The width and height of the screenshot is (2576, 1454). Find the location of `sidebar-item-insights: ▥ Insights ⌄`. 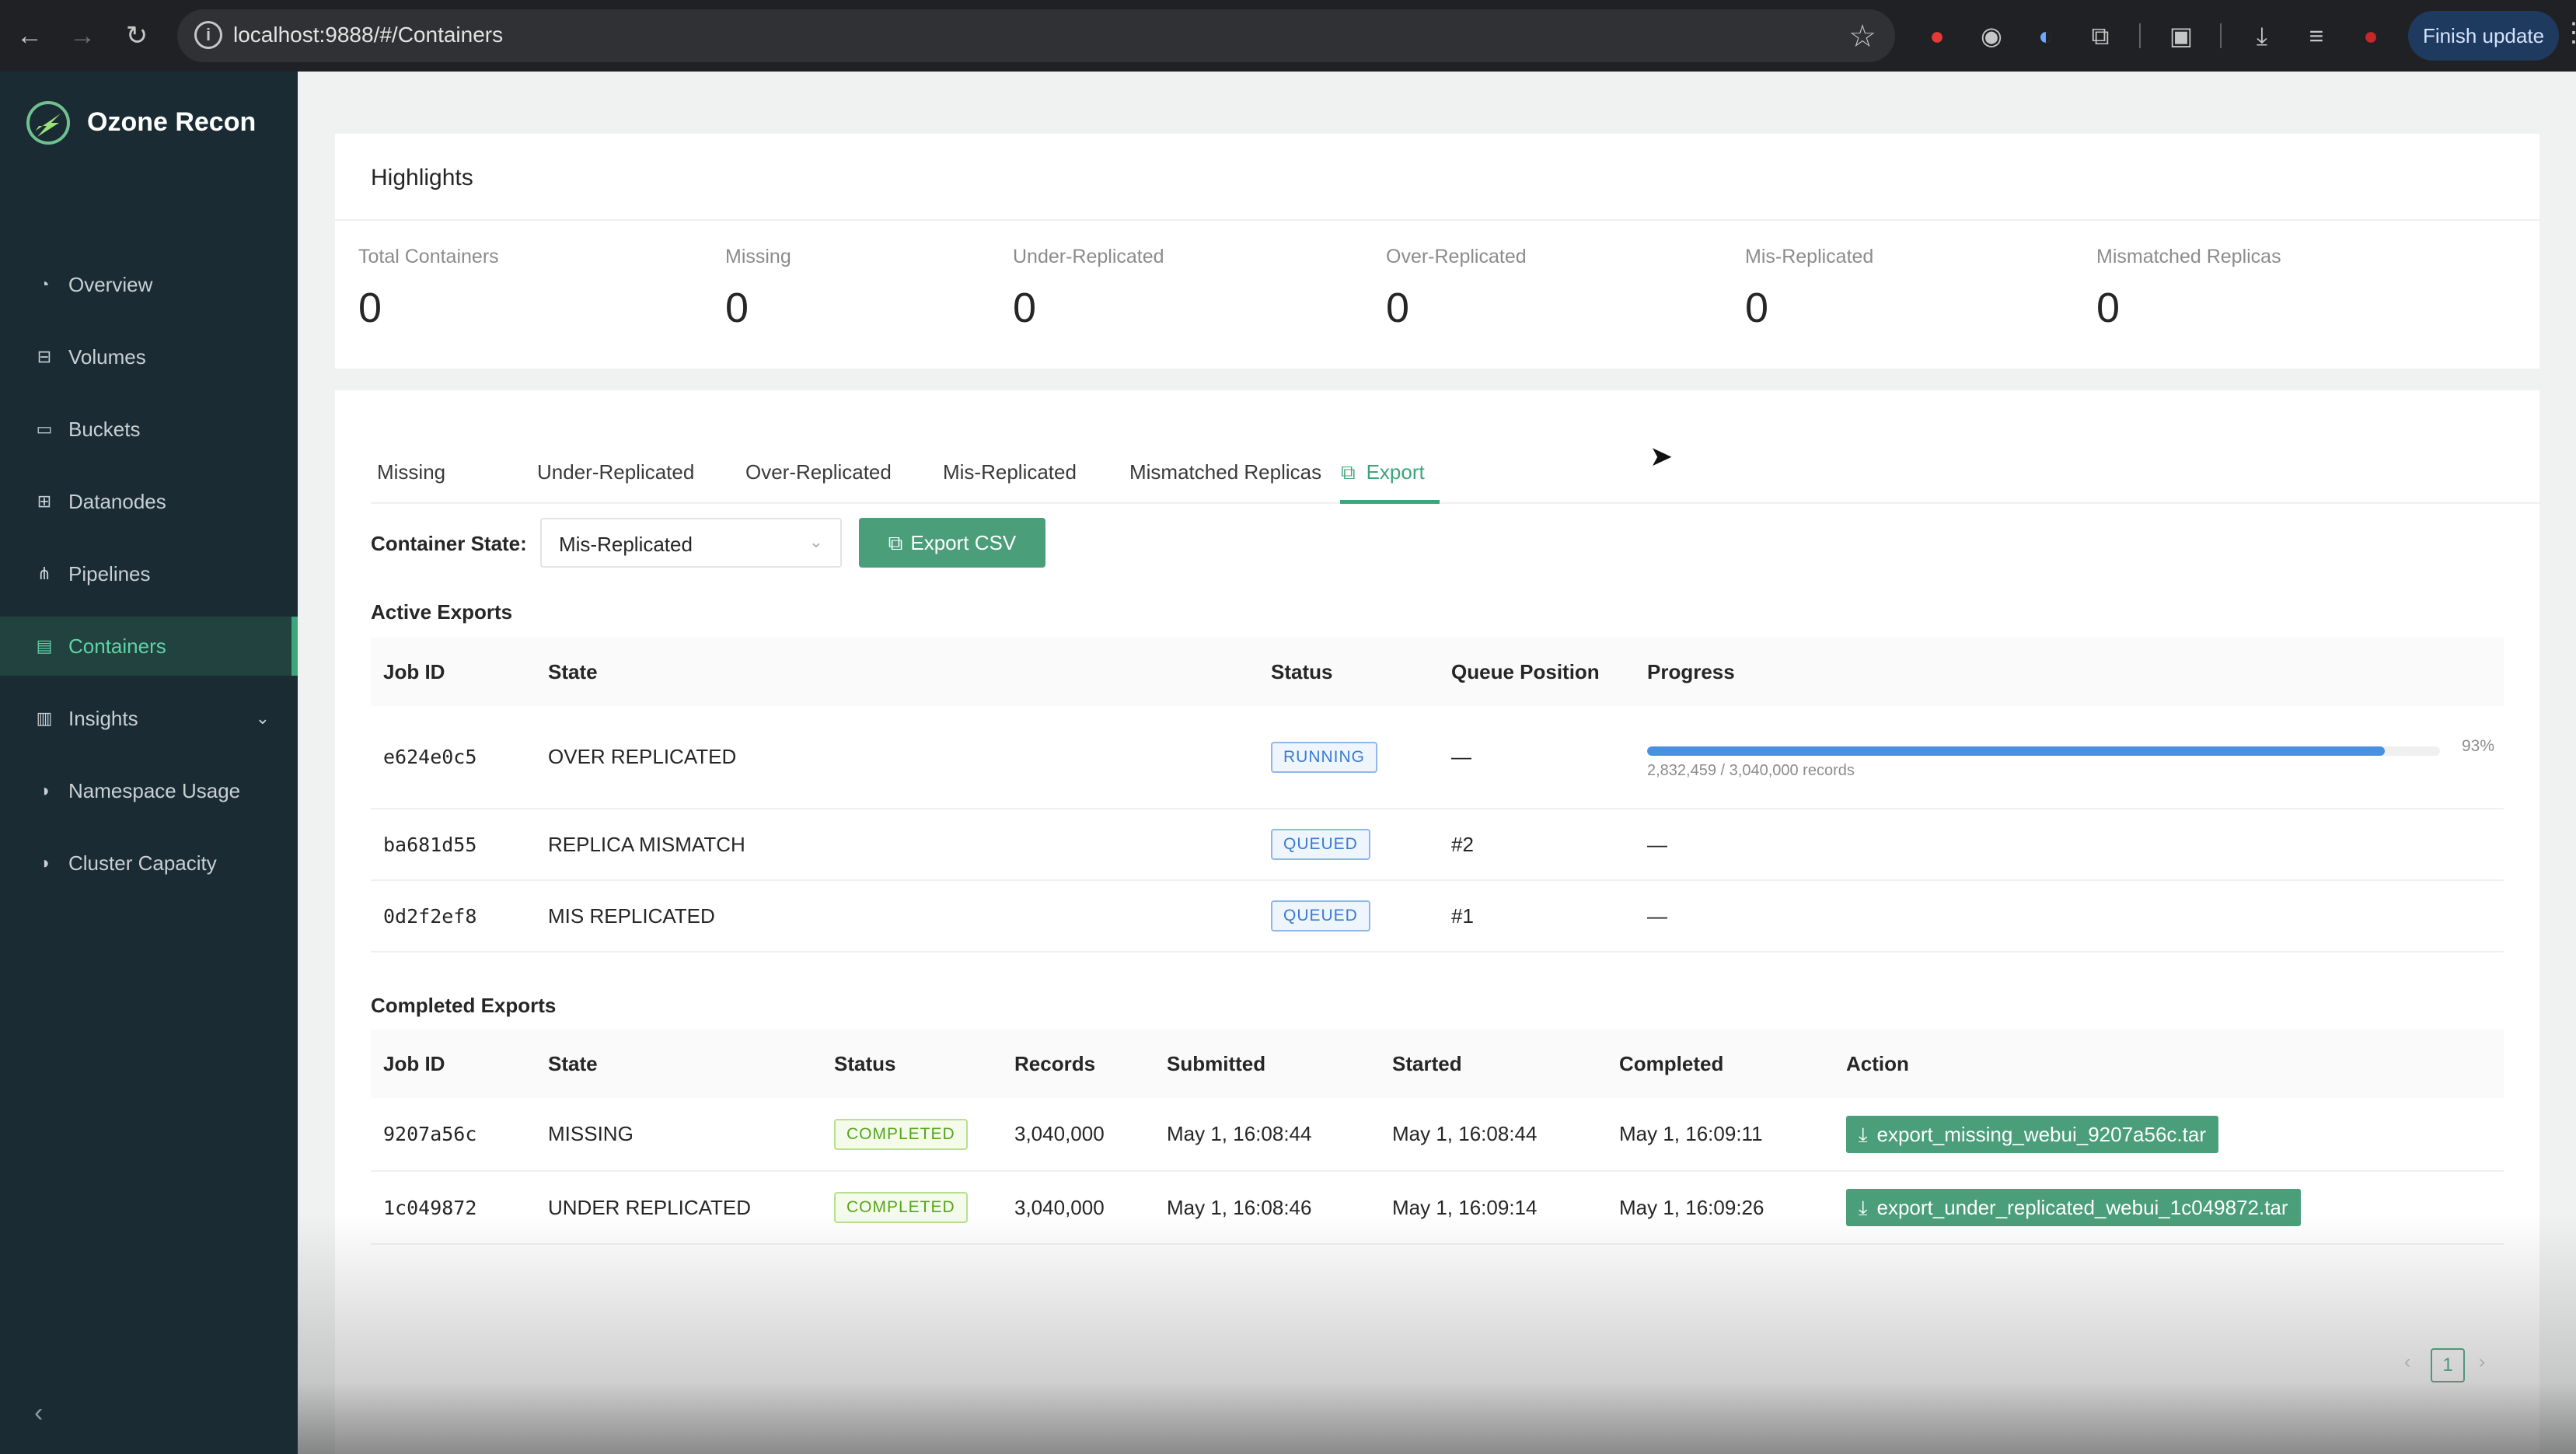

sidebar-item-insights: ▥ Insights ⌄ is located at coordinates (149, 718).